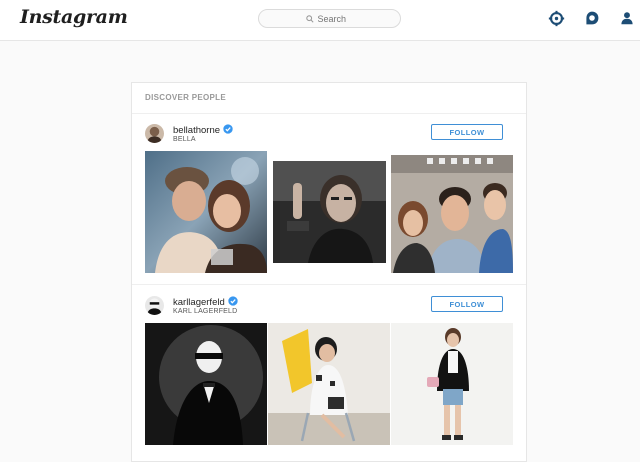 Image resolution: width=640 pixels, height=462 pixels. I want to click on full-name: KARL LAGERFELD, so click(205, 311).